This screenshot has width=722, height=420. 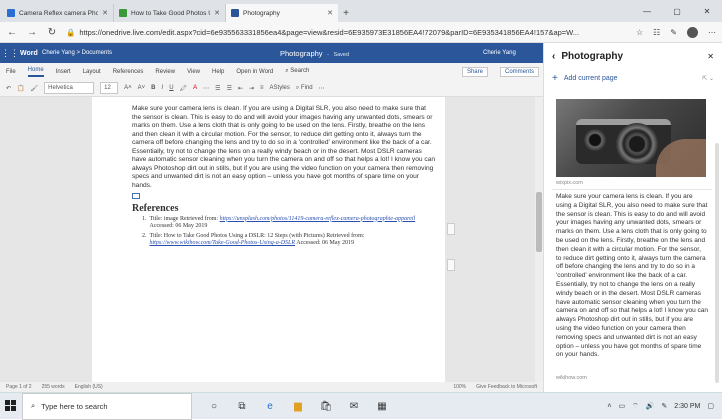 What do you see at coordinates (218, 72) in the screenshot?
I see `tab-help: Help` at bounding box center [218, 72].